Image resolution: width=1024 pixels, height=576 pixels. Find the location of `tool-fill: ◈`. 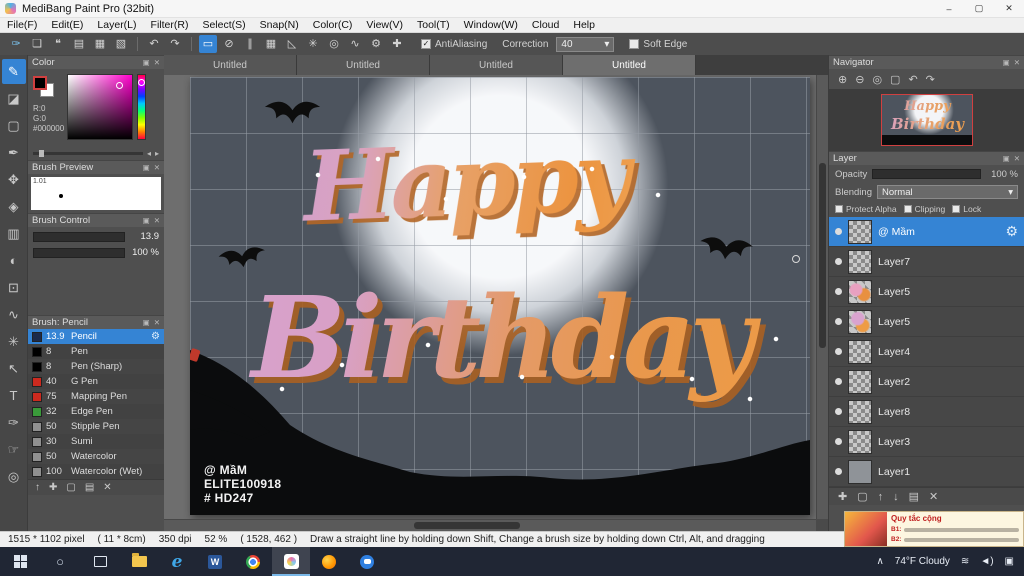

tool-fill: ◈ is located at coordinates (14, 206).